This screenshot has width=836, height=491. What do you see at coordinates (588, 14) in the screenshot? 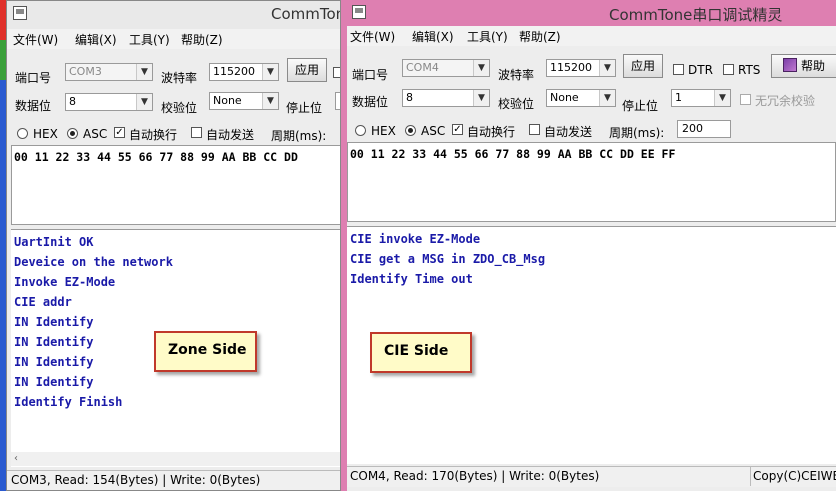
I see `title-bar: CommTone串口调试精灵` at bounding box center [588, 14].